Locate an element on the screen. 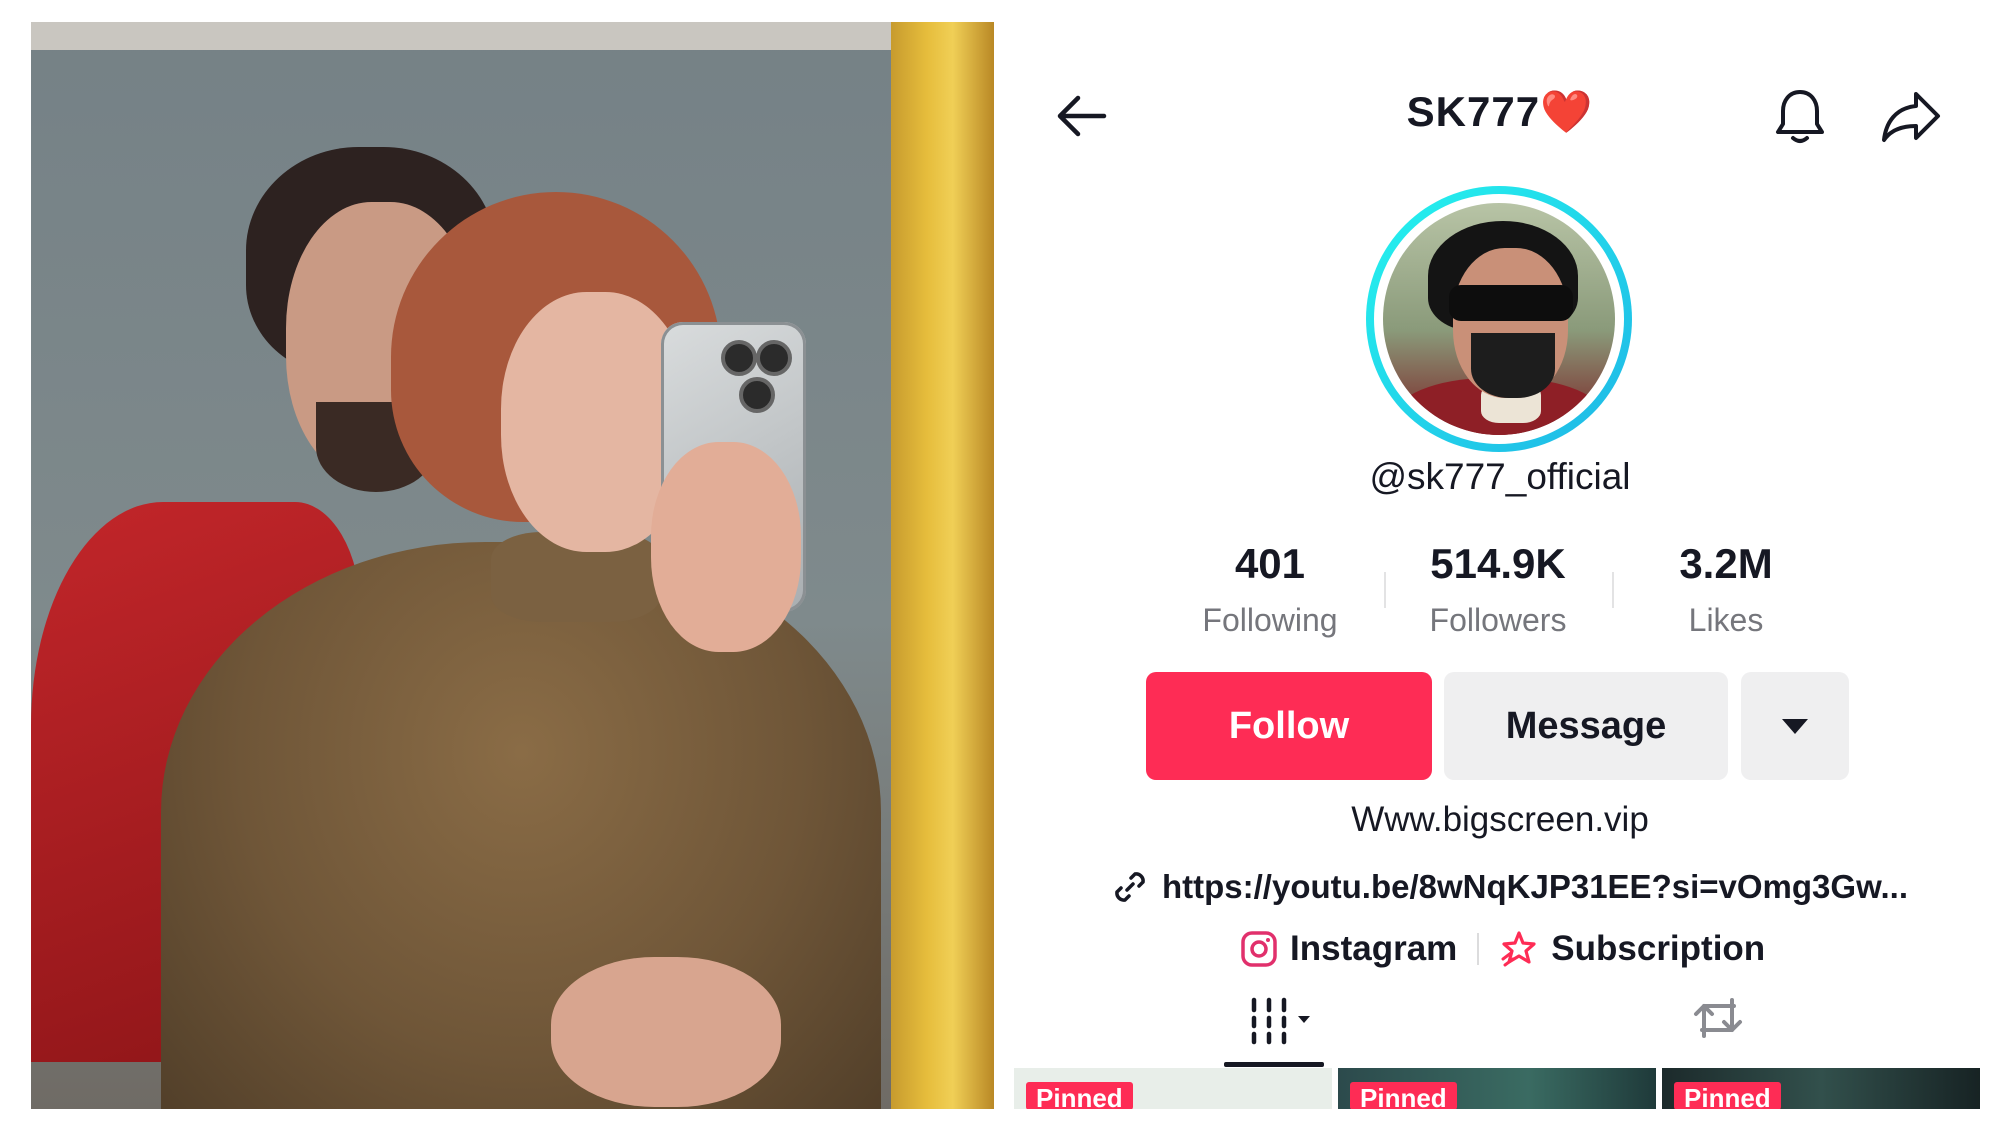 The height and width of the screenshot is (1125, 2000). instagram-link: Instagram is located at coordinates (1348, 949).